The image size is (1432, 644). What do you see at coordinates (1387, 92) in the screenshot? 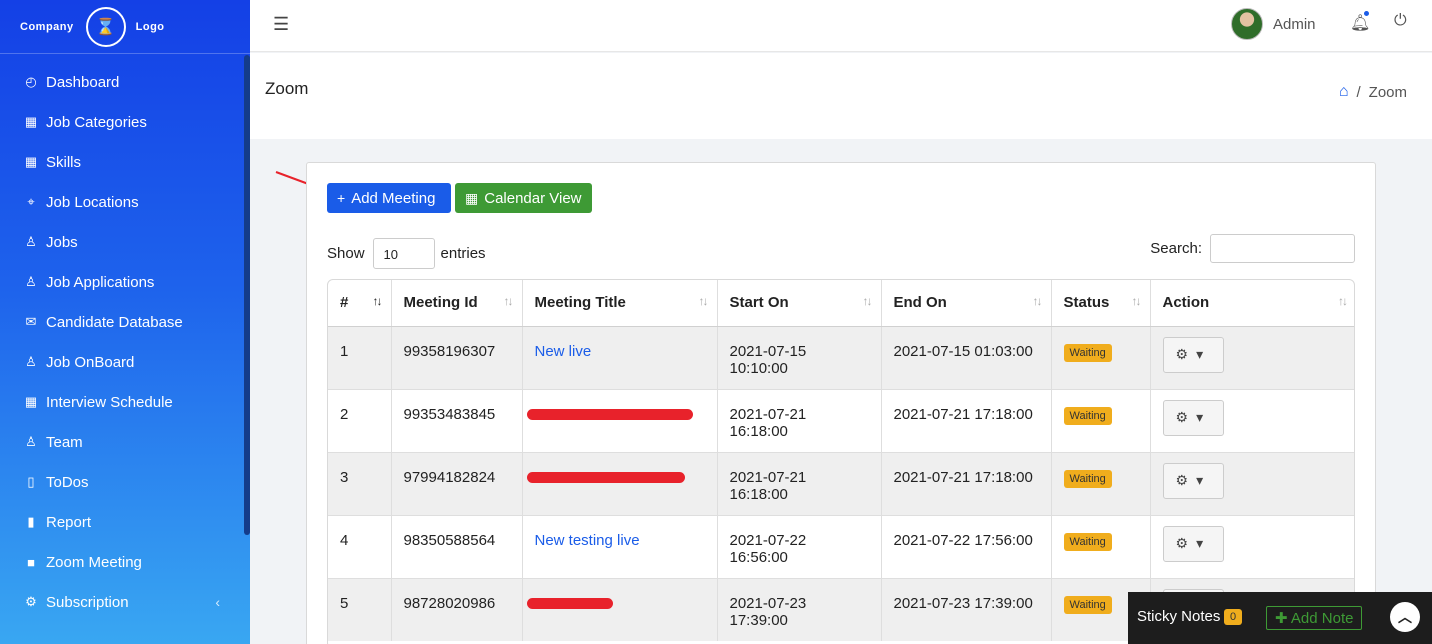
I see `breadcrumb-current: Zoom` at bounding box center [1387, 92].